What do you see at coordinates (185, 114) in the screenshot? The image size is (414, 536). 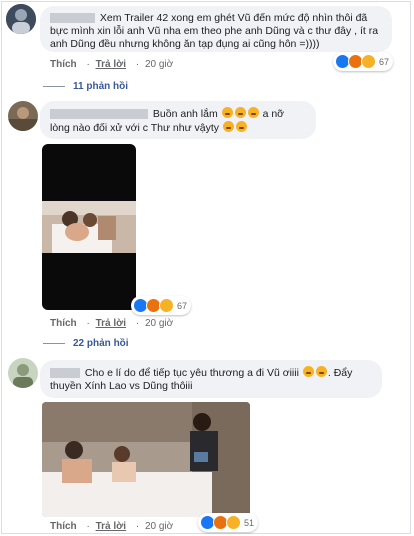 I see `comment-text-prefix: Buồn anh lắm` at bounding box center [185, 114].